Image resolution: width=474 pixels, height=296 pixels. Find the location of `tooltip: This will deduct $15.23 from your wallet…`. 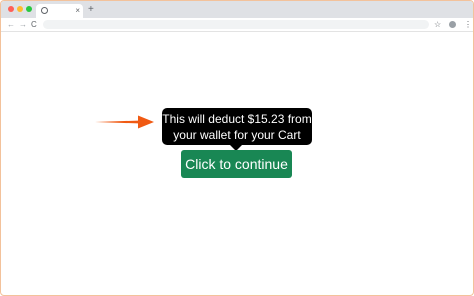

tooltip: This will deduct $15.23 from your wallet… is located at coordinates (237, 126).